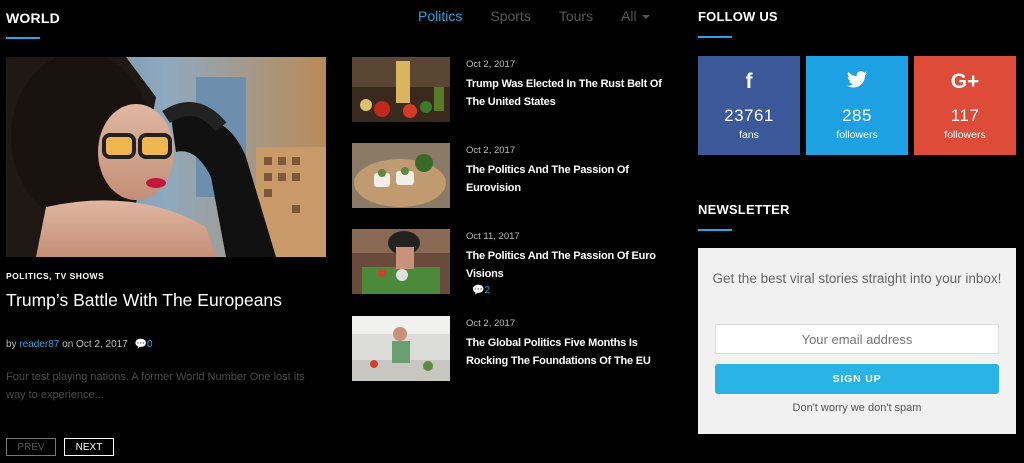  Describe the element at coordinates (150, 344) in the screenshot. I see `comments-count: 0` at that location.